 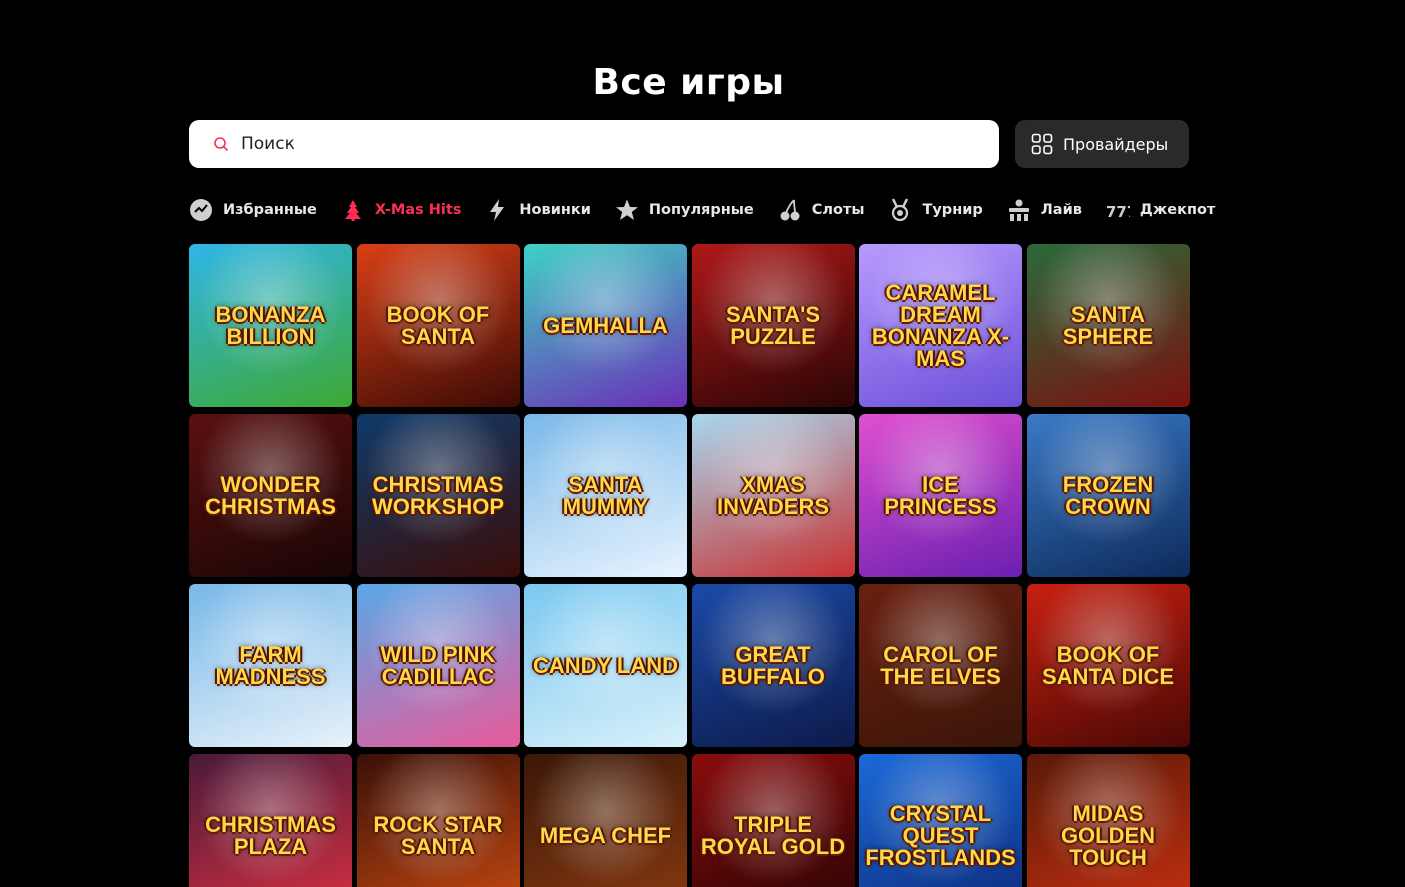 I want to click on game-tile: Frozen Crown, so click(x=1108, y=495).